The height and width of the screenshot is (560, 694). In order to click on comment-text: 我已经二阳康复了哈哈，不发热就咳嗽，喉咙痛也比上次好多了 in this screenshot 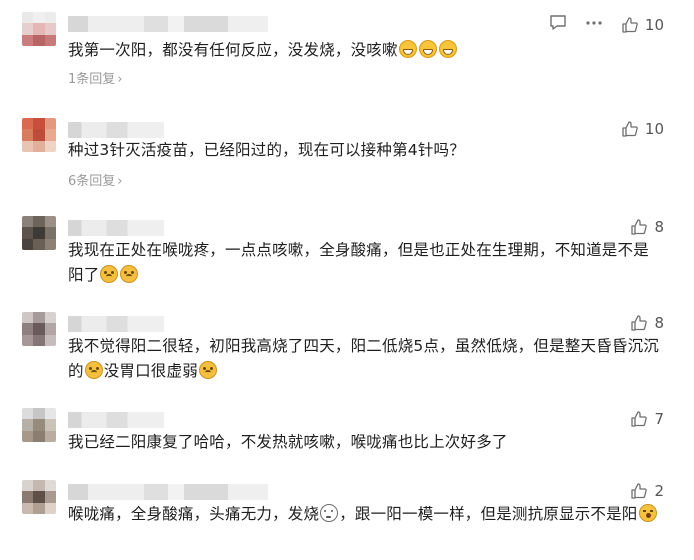, I will do `click(288, 442)`.